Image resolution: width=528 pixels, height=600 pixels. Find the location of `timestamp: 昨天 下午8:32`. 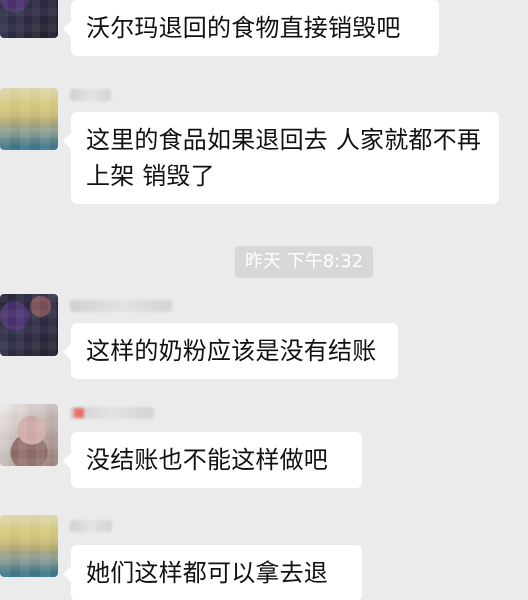

timestamp: 昨天 下午8:32 is located at coordinates (304, 262).